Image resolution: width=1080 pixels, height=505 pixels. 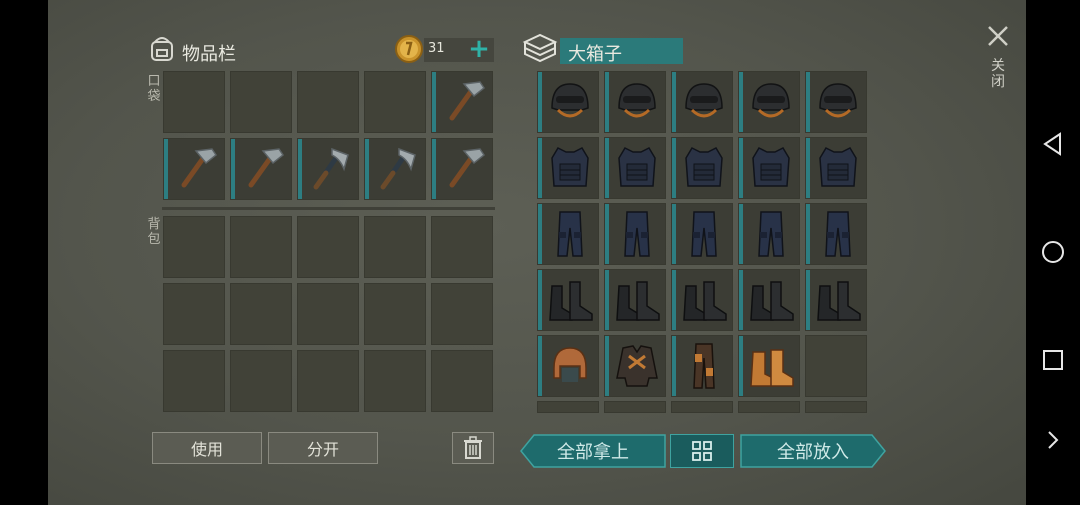 I want to click on take-all-button: 全部拿上, so click(x=593, y=451).